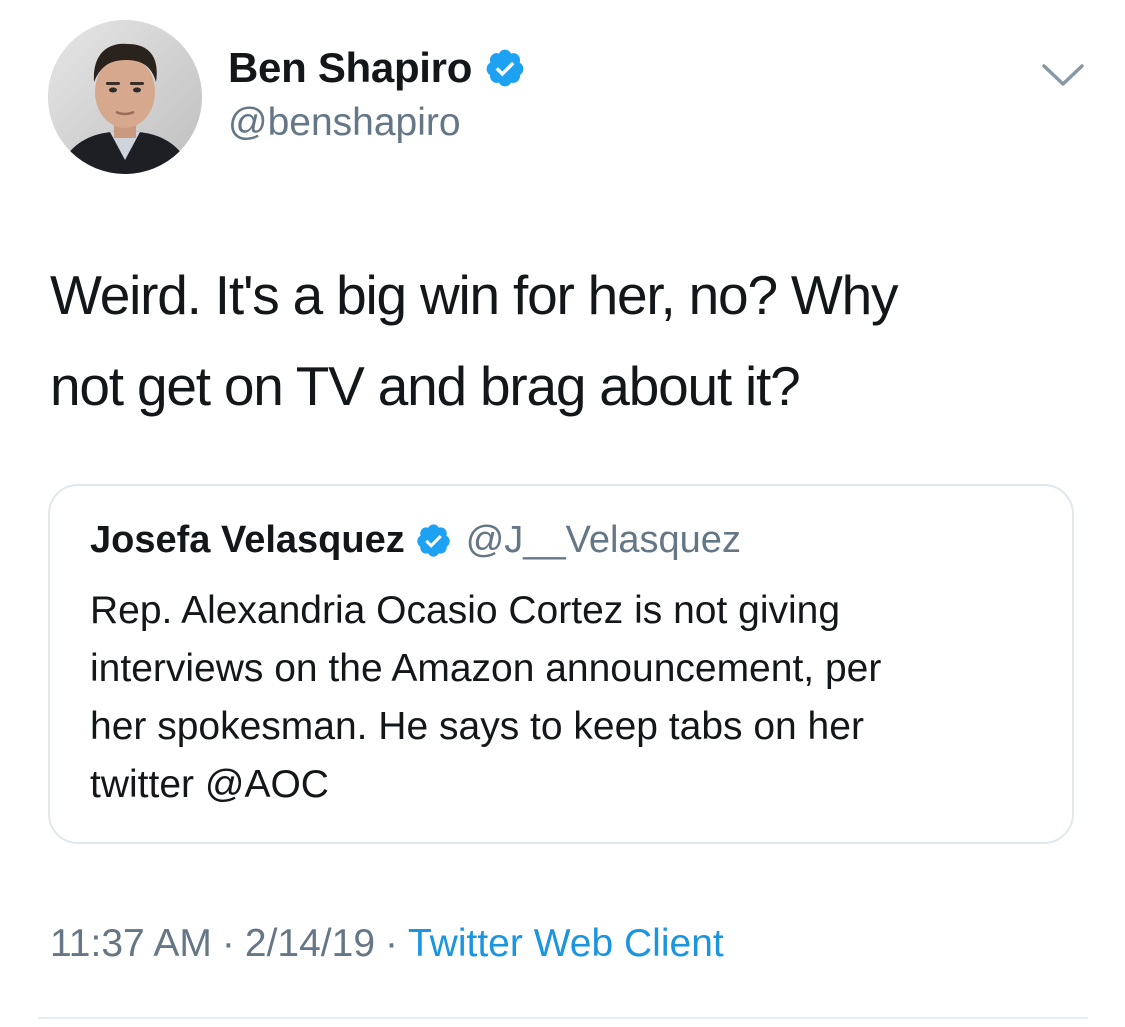 The image size is (1125, 1027). I want to click on avatar-image, so click(125, 97).